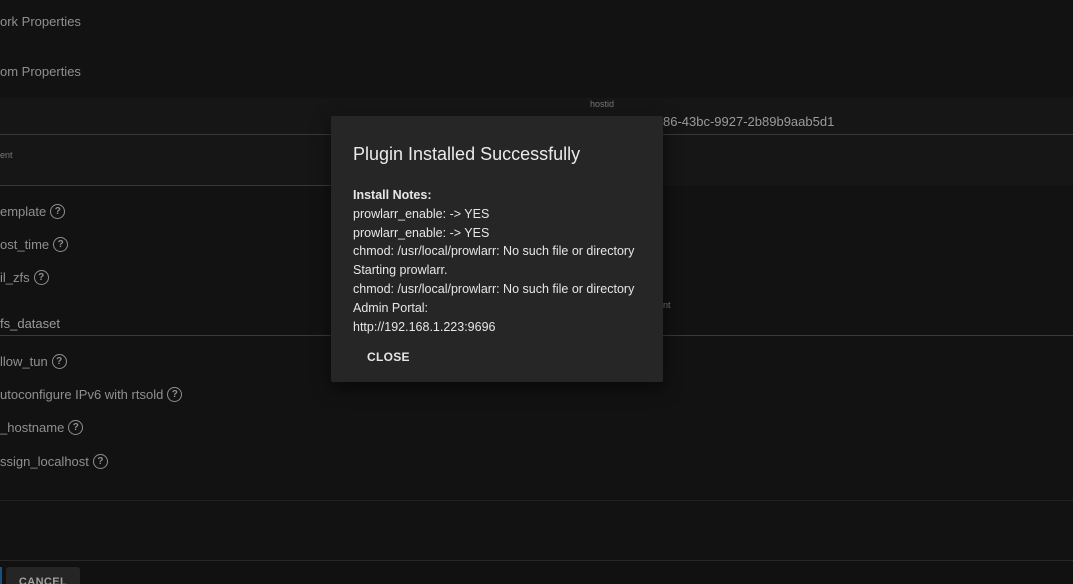 The image size is (1073, 584). I want to click on admin-portal-url: http://192.168.1.223:9696, so click(424, 326).